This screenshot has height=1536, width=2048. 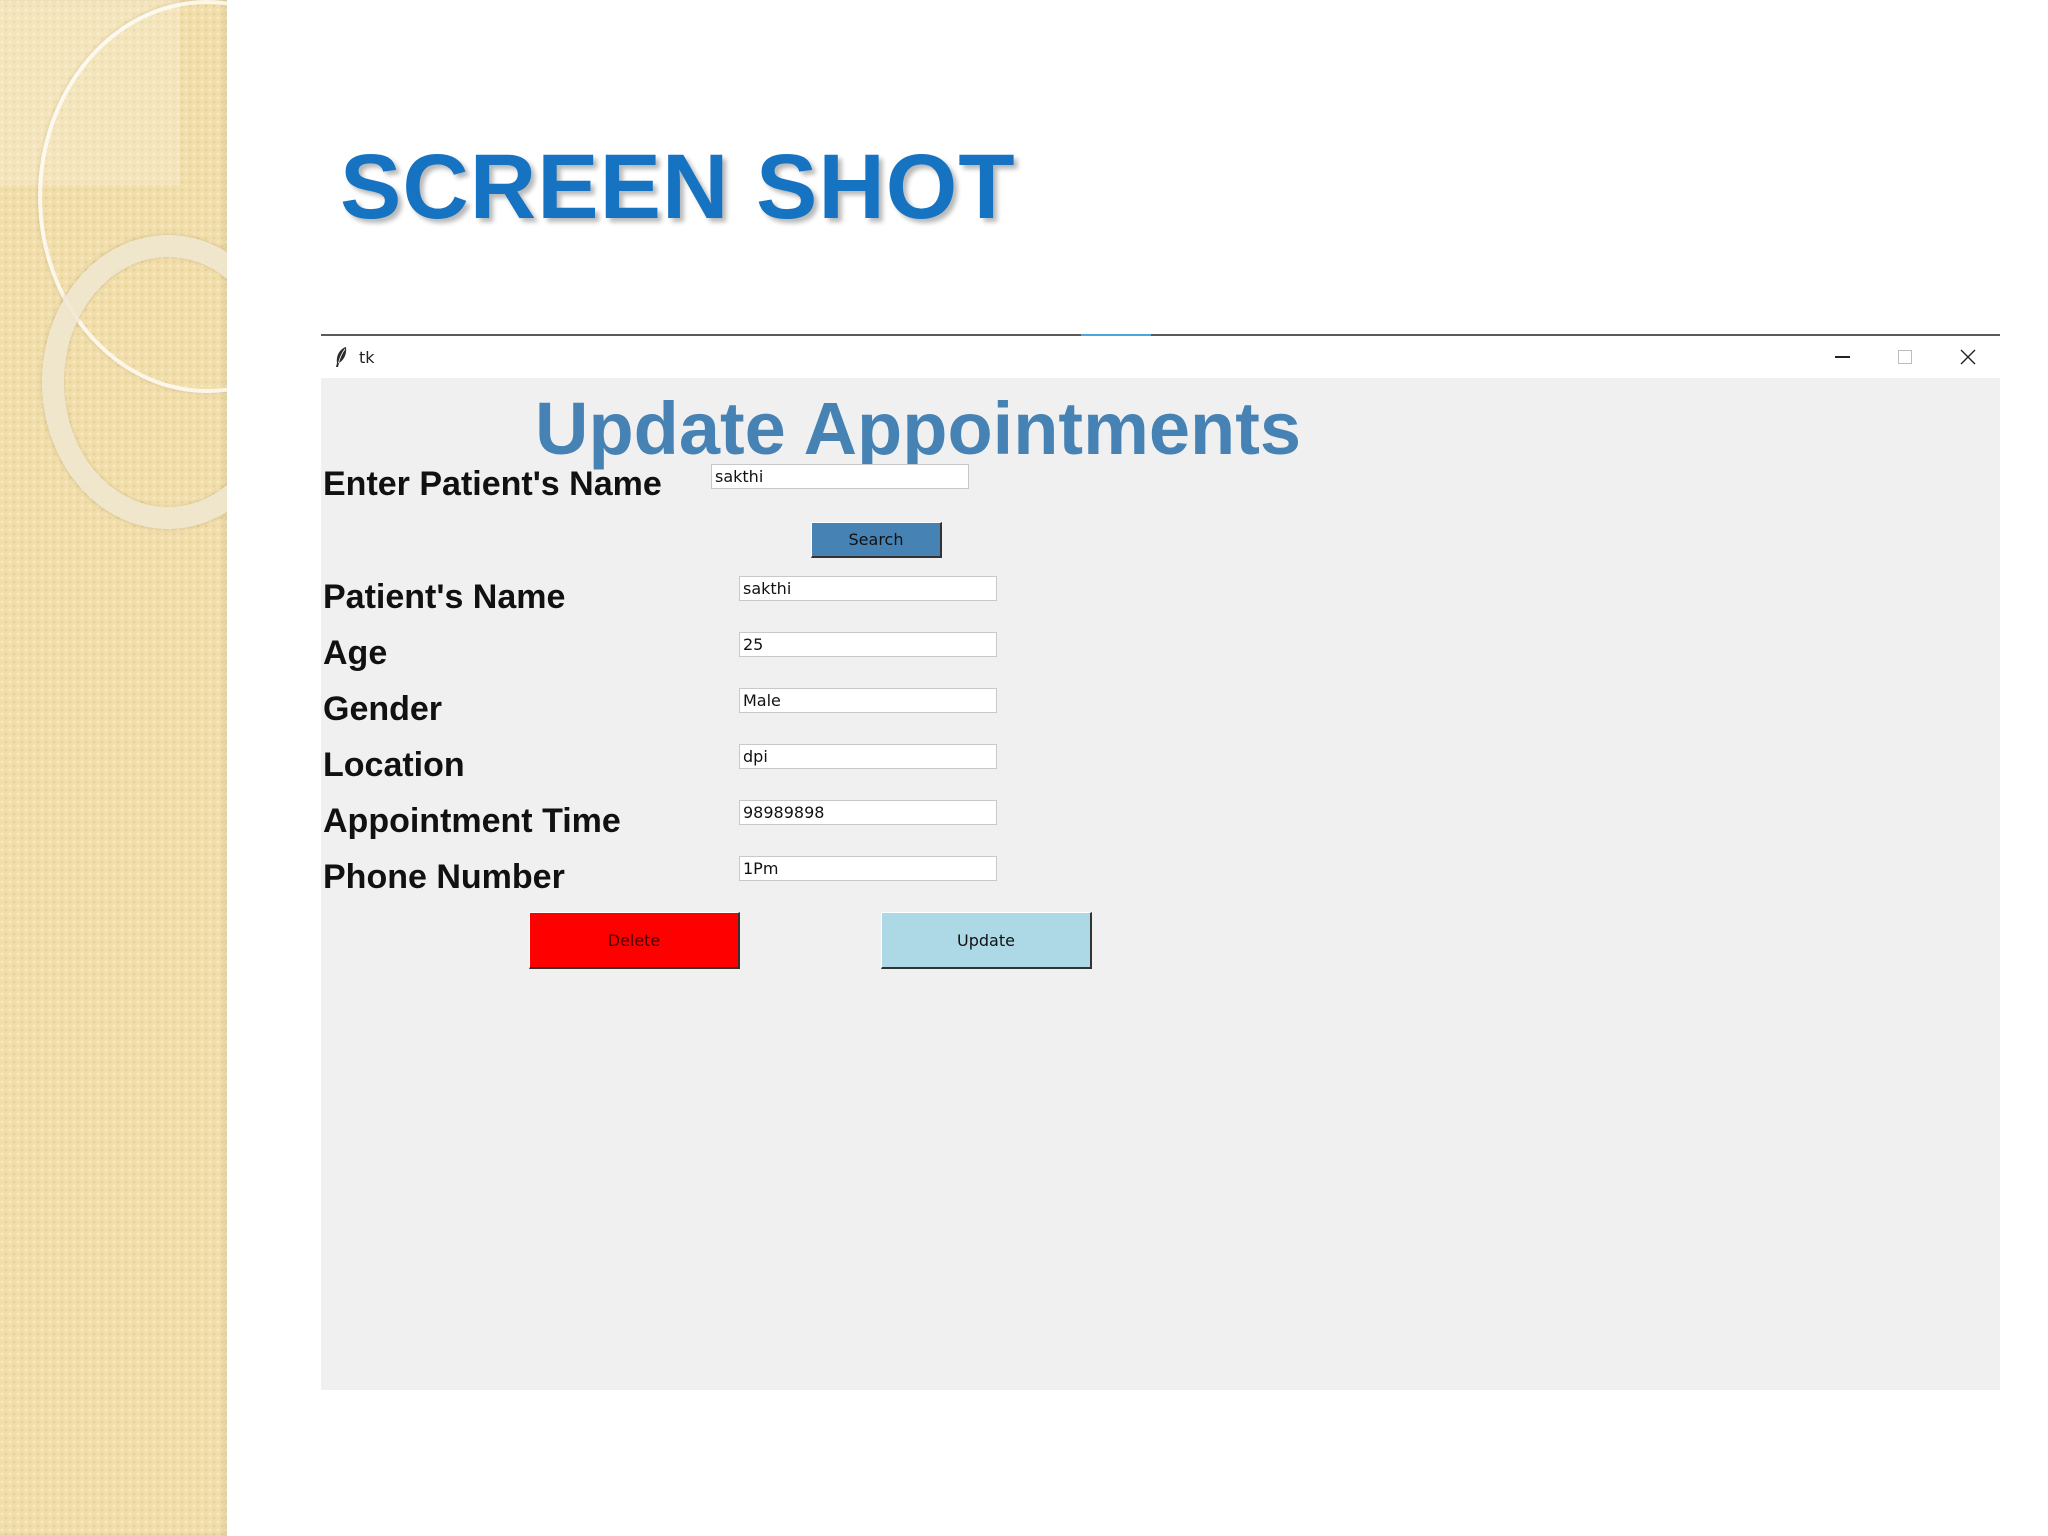 What do you see at coordinates (1160, 356) in the screenshot?
I see `window-titlebar: tk` at bounding box center [1160, 356].